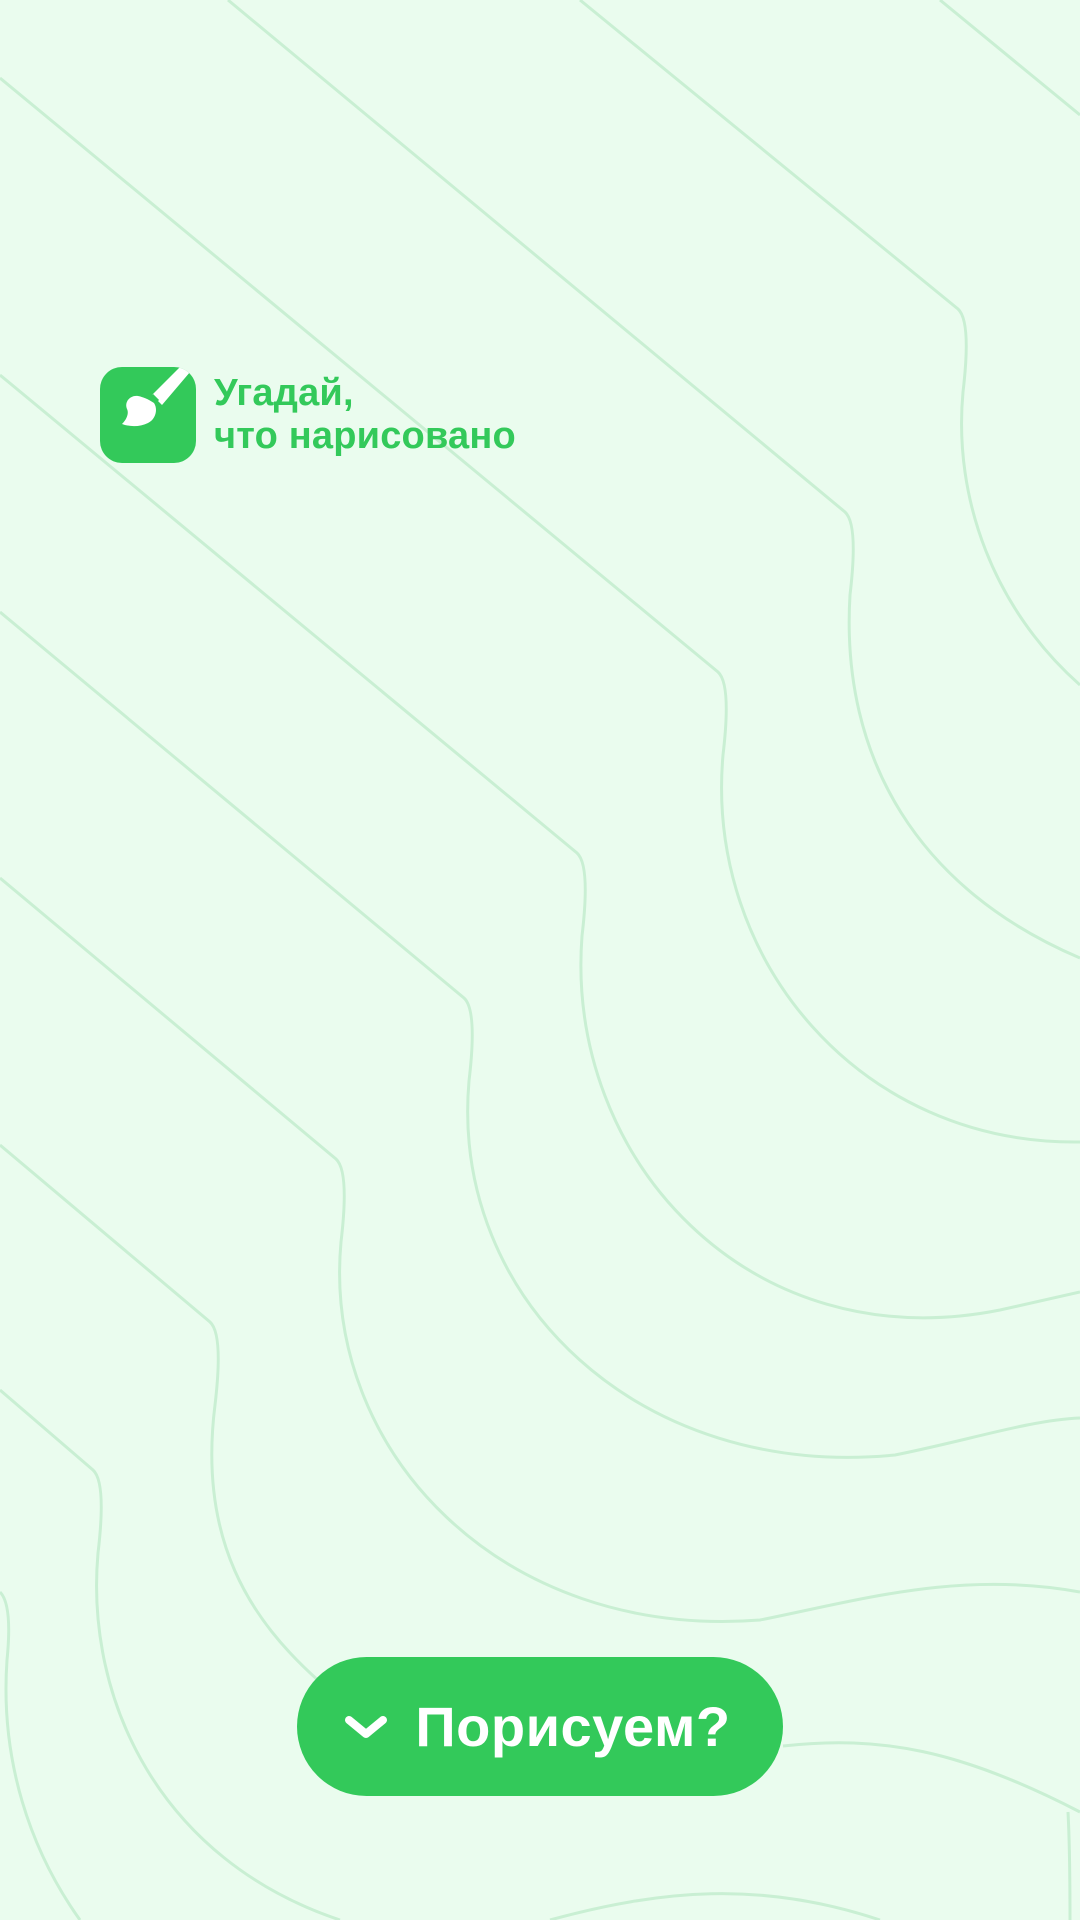 The height and width of the screenshot is (1920, 1080). I want to click on start-drawing-button: Порисуем?, so click(540, 1726).